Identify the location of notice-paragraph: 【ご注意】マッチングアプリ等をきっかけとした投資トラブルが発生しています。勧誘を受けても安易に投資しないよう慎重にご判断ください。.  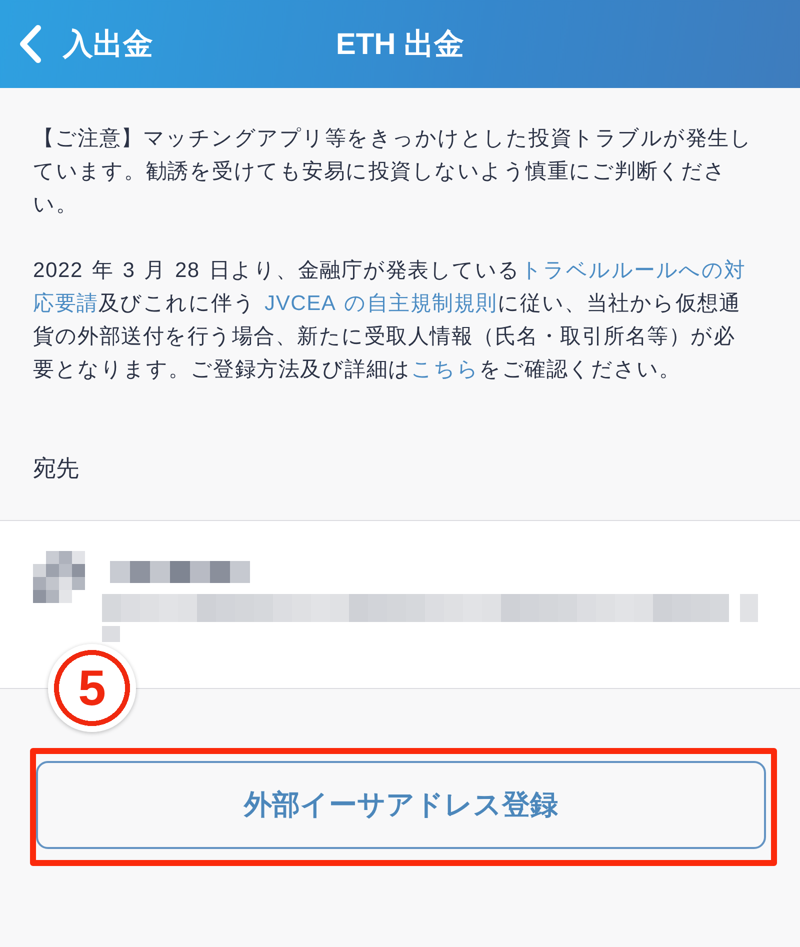
(392, 172).